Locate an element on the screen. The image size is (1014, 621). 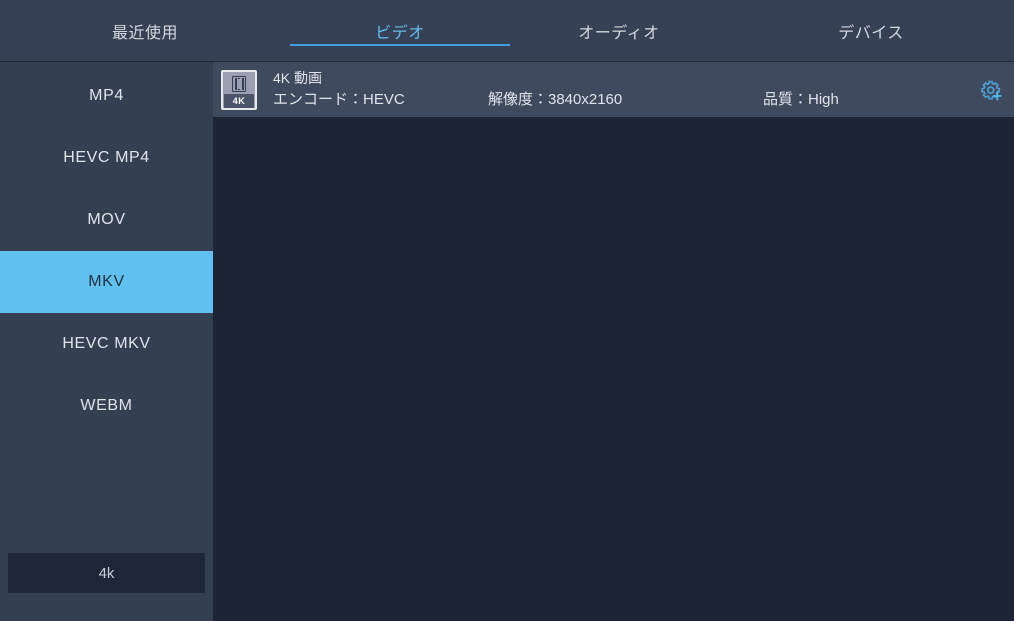
tab-video-label: ビデオ is located at coordinates (400, 33).